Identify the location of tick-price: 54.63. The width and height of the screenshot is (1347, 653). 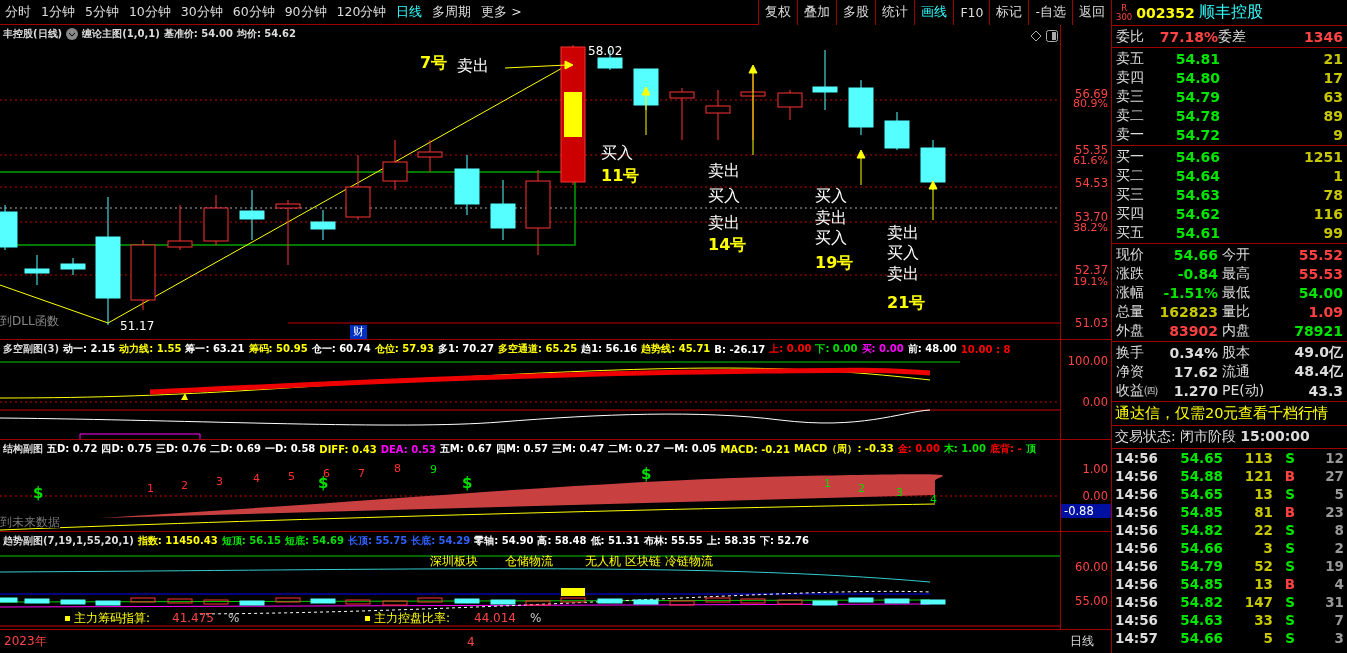
(1201, 620).